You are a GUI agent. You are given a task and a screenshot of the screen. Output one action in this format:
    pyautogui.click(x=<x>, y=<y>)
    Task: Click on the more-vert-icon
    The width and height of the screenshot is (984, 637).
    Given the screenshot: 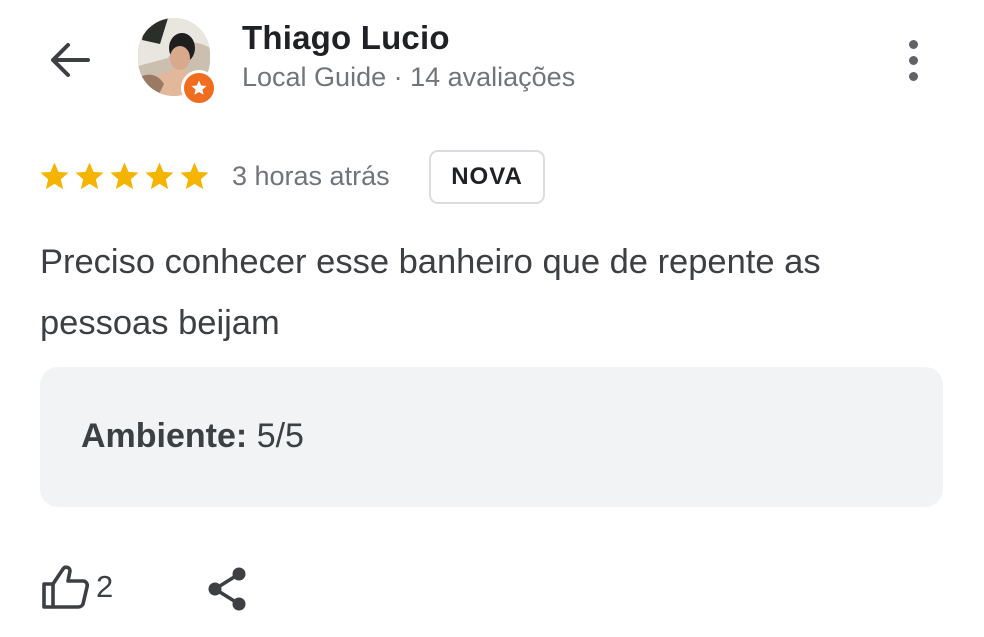 What is the action you would take?
    pyautogui.click(x=913, y=44)
    